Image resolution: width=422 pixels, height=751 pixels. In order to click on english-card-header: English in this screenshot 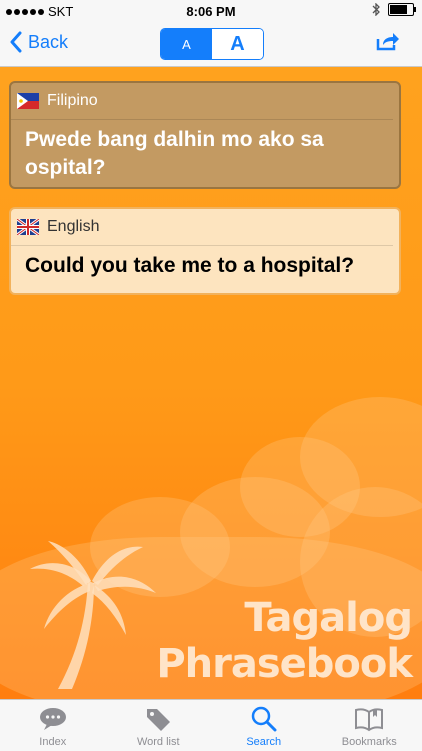, I will do `click(202, 227)`.